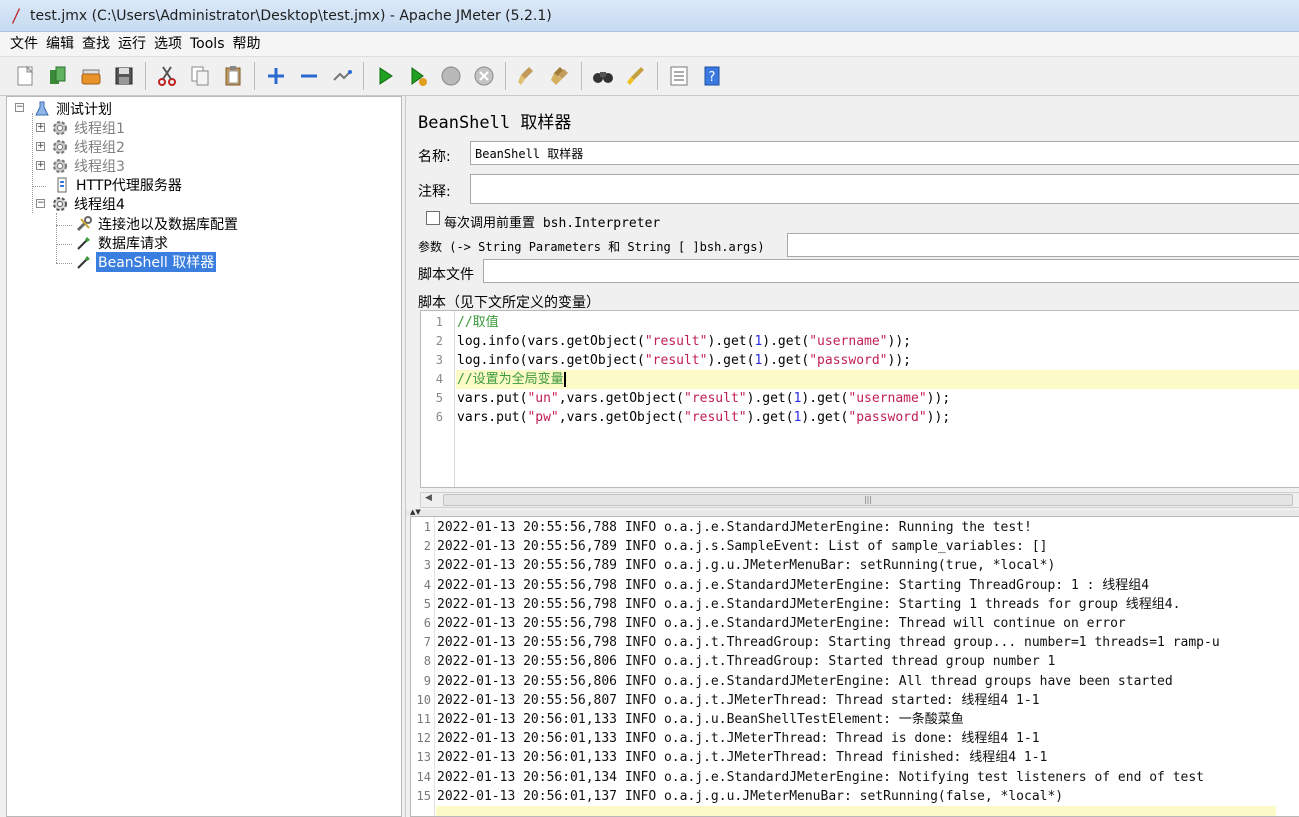 The width and height of the screenshot is (1299, 817). I want to click on shutdown-icon, so click(484, 76).